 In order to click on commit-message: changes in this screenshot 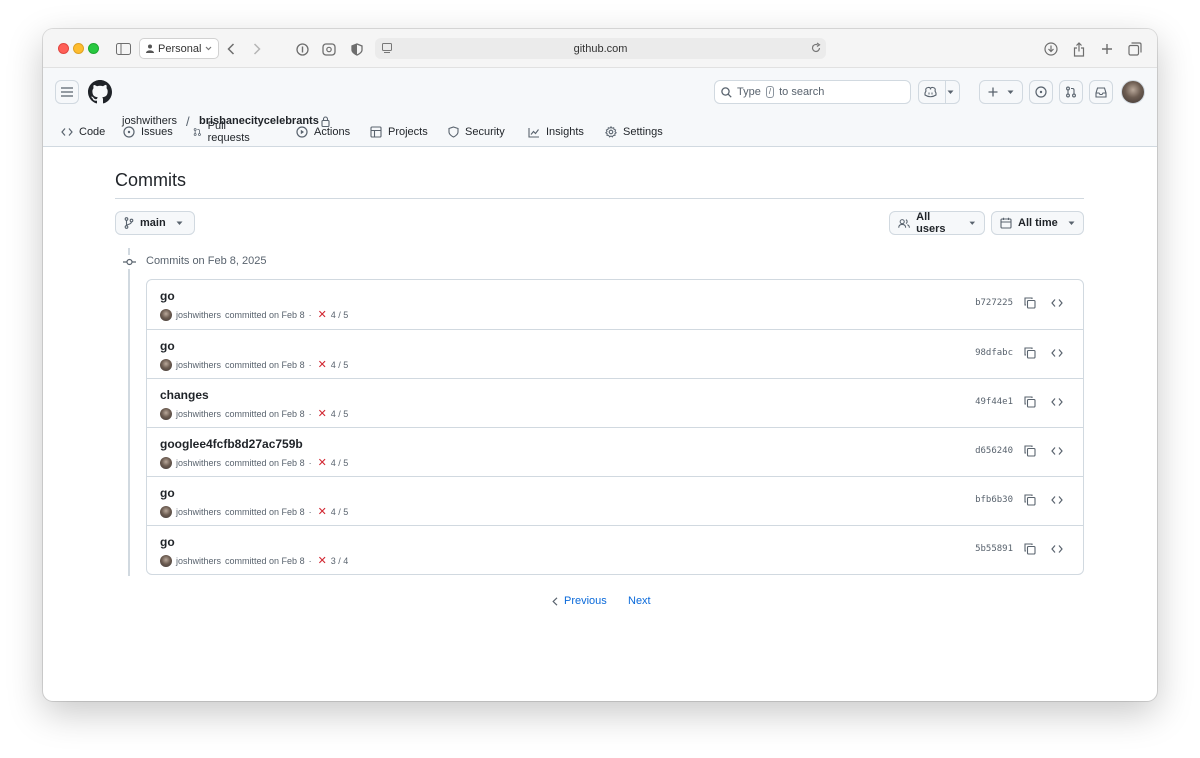, I will do `click(184, 395)`.